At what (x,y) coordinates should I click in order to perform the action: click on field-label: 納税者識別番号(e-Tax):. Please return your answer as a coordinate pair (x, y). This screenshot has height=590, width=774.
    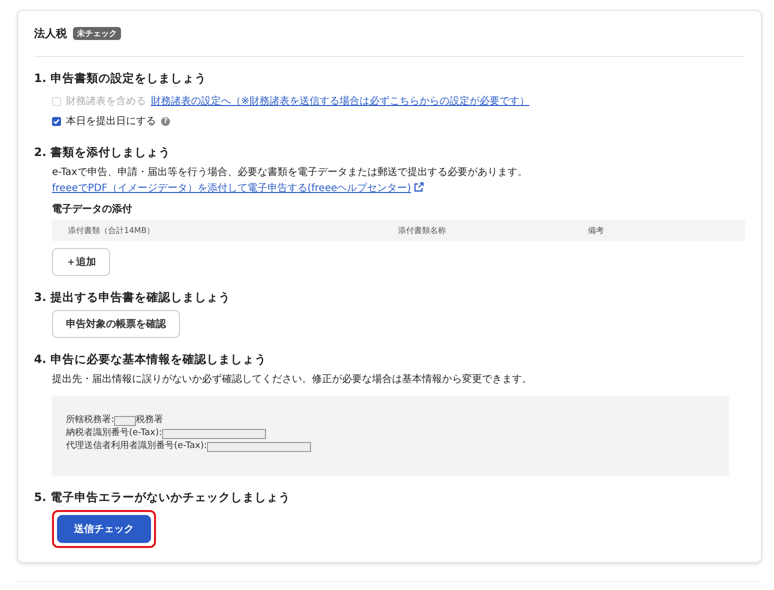
    Looking at the image, I should click on (114, 433).